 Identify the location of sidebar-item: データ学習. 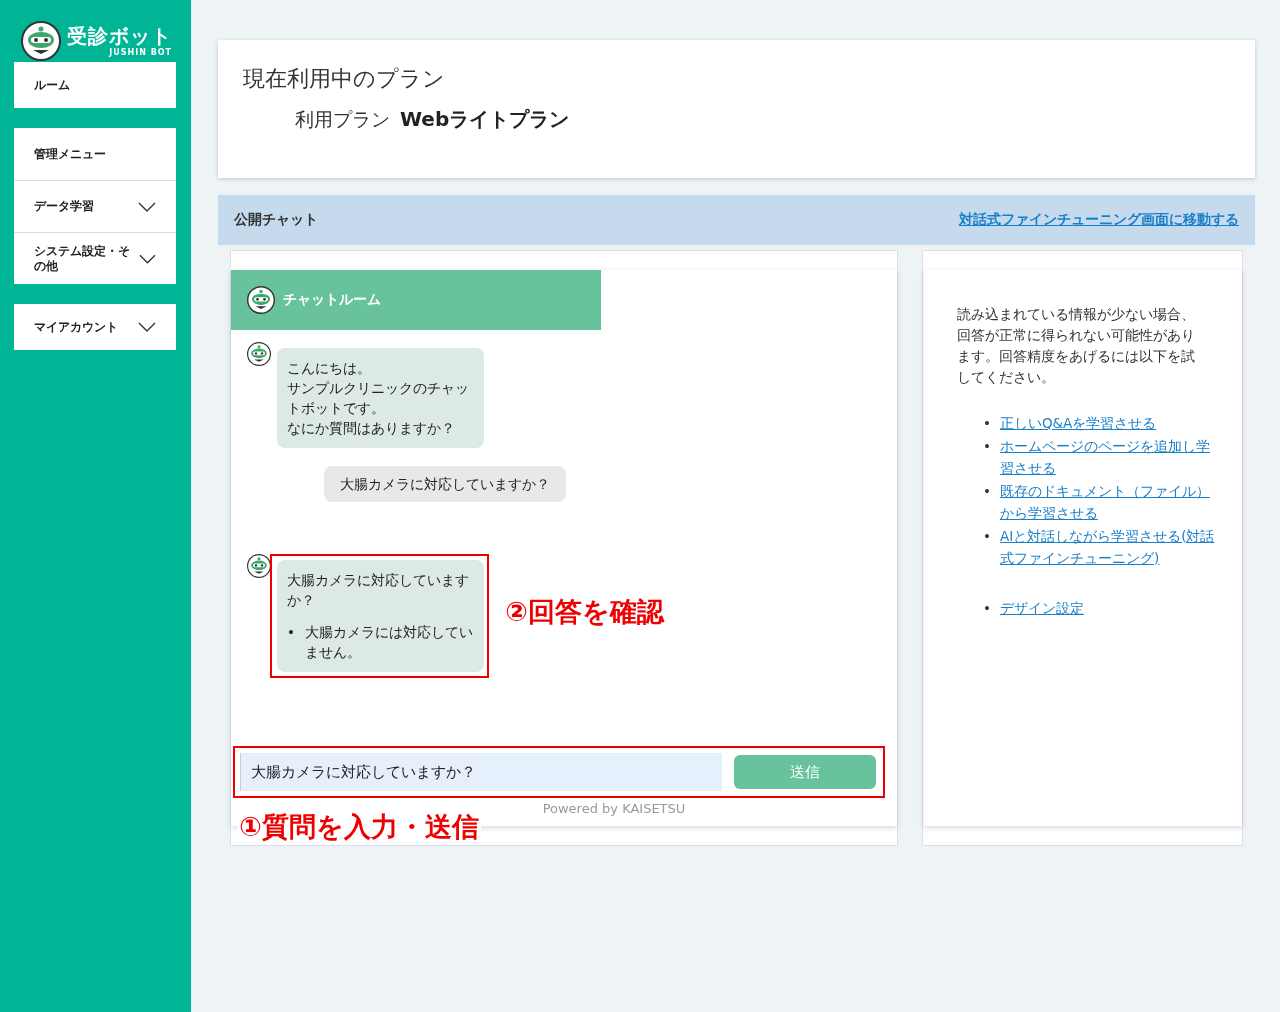
(95, 206).